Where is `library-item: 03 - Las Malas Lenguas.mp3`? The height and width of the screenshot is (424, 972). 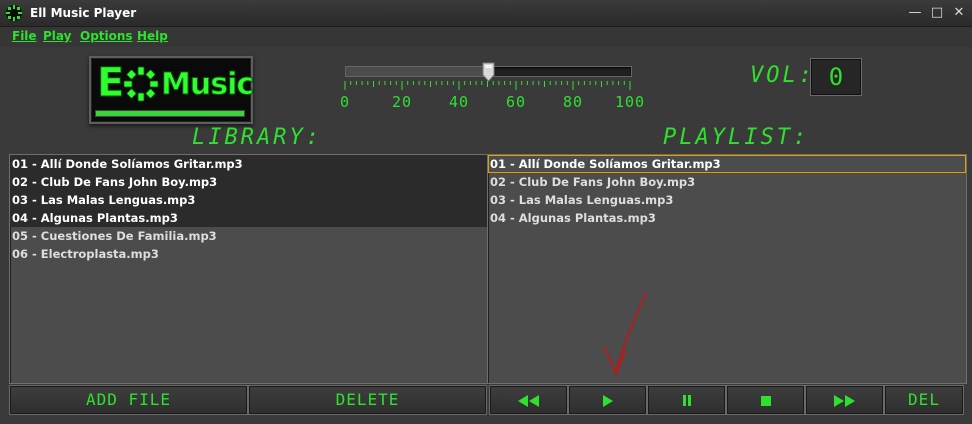
library-item: 03 - Las Malas Lenguas.mp3 is located at coordinates (249, 200).